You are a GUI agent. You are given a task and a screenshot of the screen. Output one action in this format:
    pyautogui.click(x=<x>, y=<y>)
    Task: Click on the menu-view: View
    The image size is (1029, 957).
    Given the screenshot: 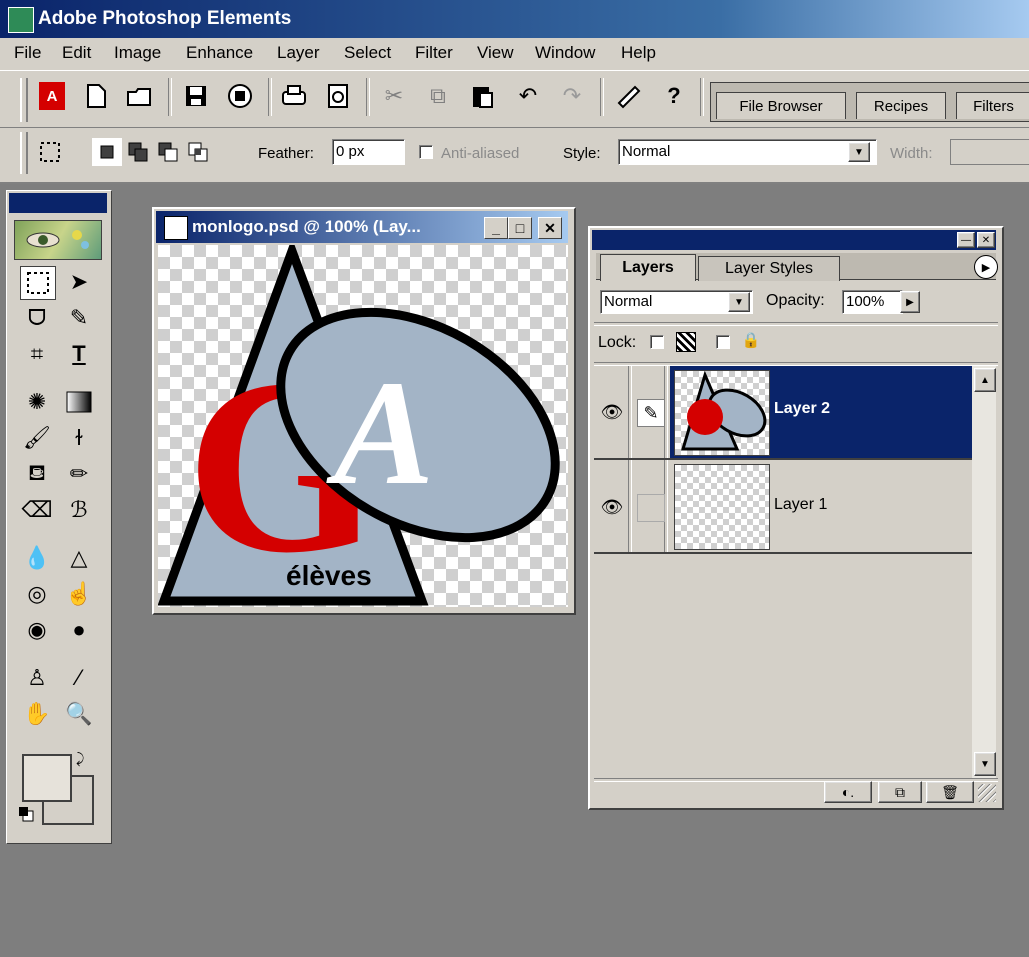 What is the action you would take?
    pyautogui.click(x=495, y=53)
    